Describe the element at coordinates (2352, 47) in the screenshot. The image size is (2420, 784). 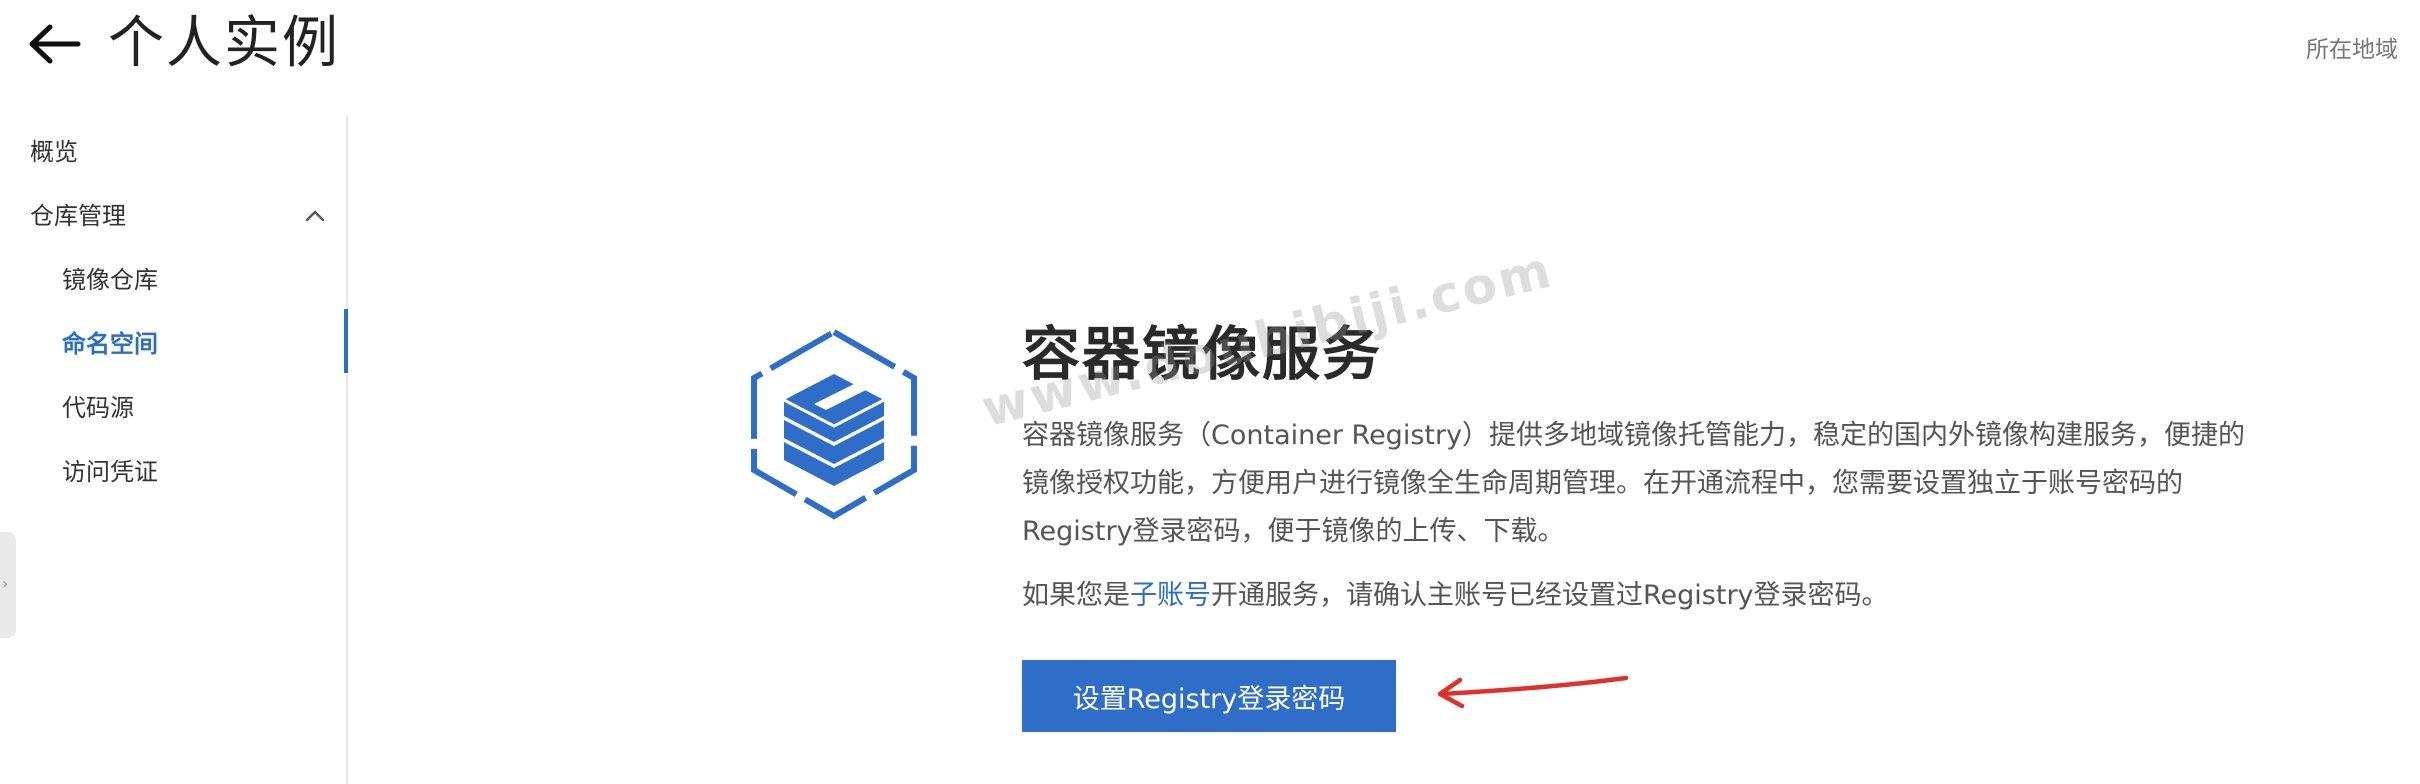
I see `region-selector: 所在地域` at that location.